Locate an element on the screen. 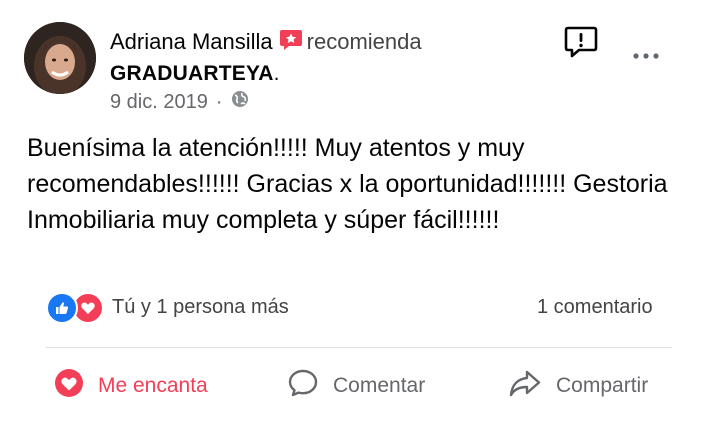 Image resolution: width=720 pixels, height=428 pixels. divider is located at coordinates (359, 347).